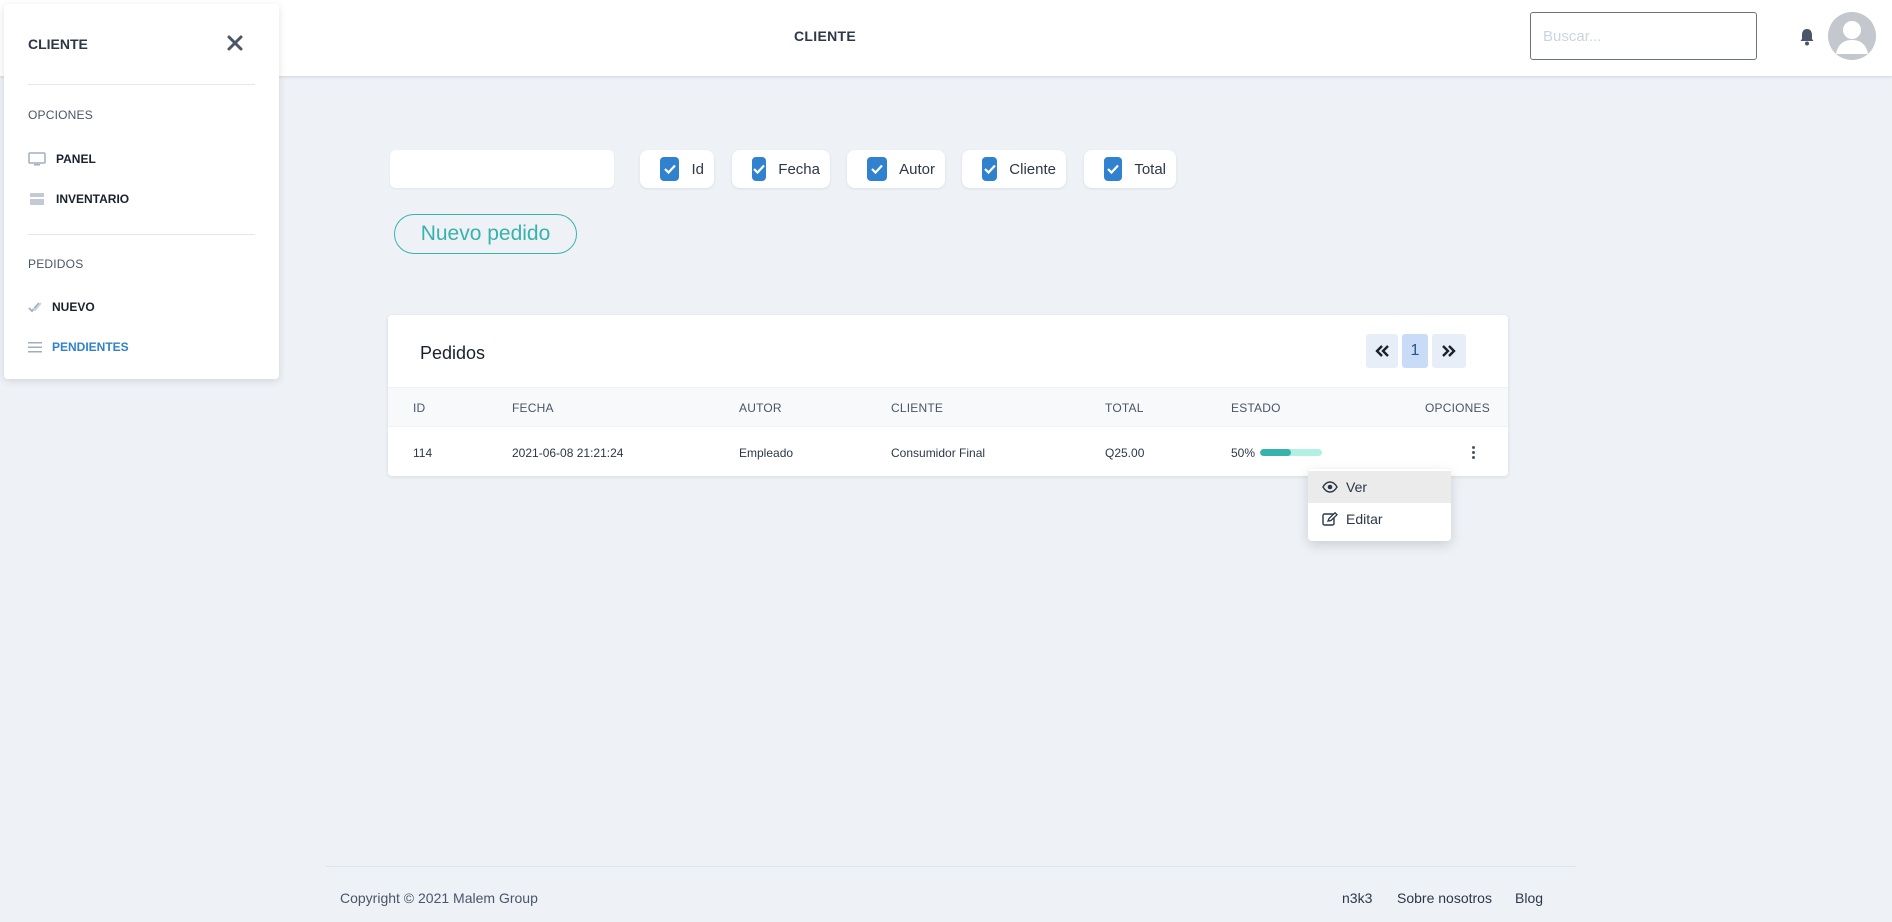 This screenshot has width=1892, height=922. I want to click on column-header-opciones: OPCIONES, so click(1457, 408).